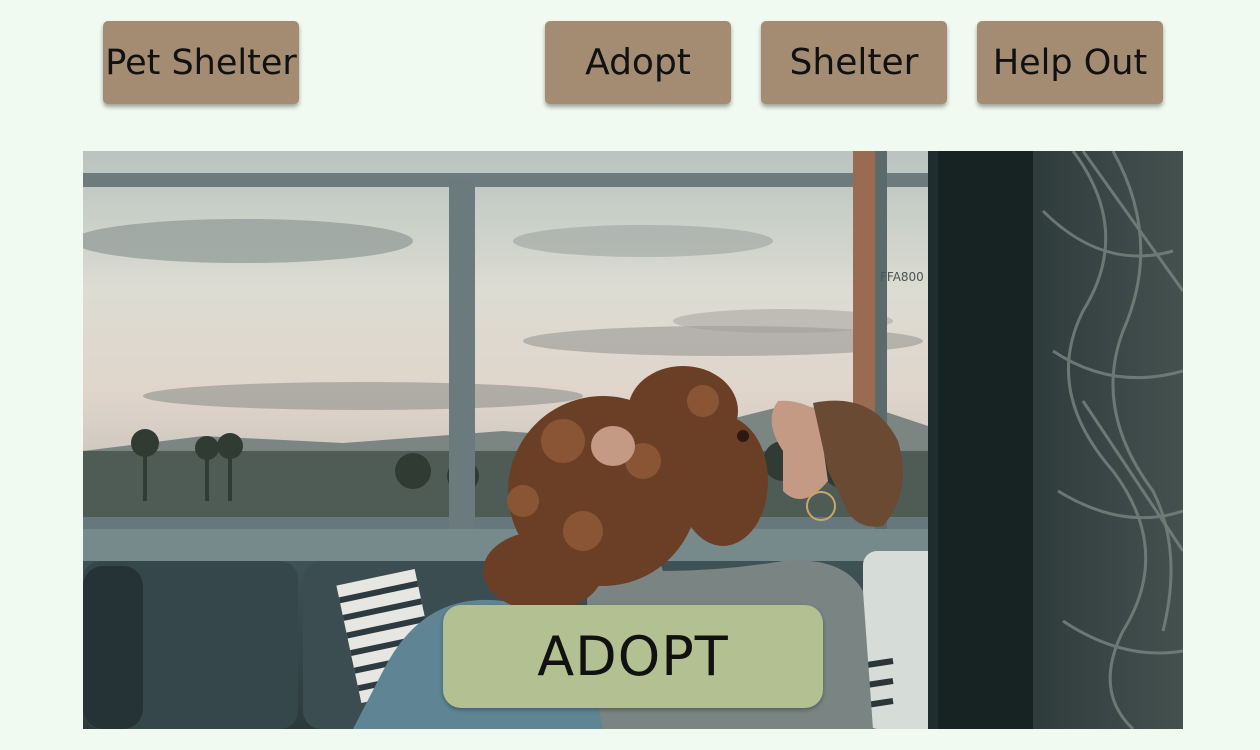 The width and height of the screenshot is (1260, 750). Describe the element at coordinates (902, 277) in the screenshot. I see `overlay-text: FFA800` at that location.